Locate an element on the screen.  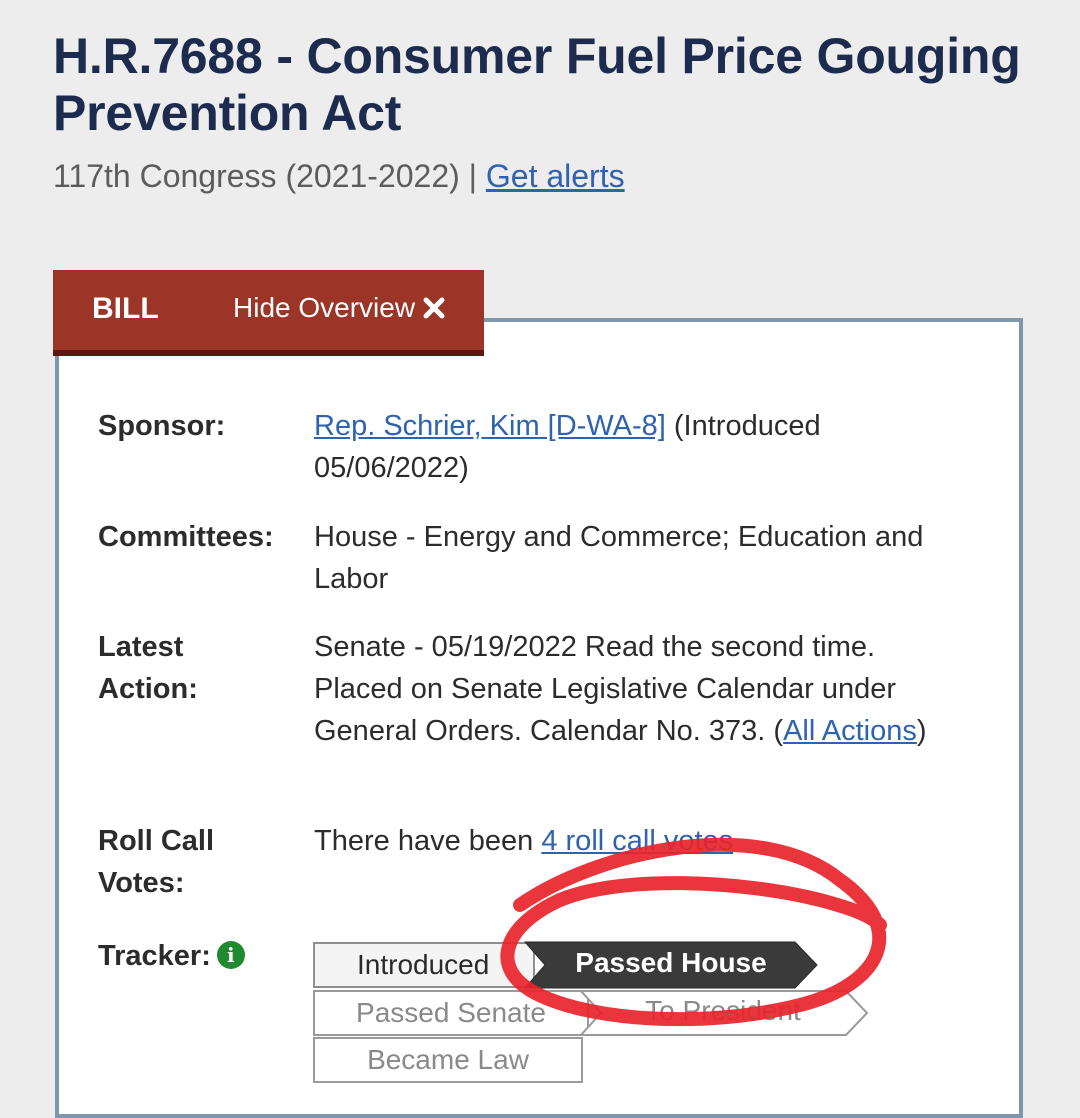
close-icon is located at coordinates (434, 308).